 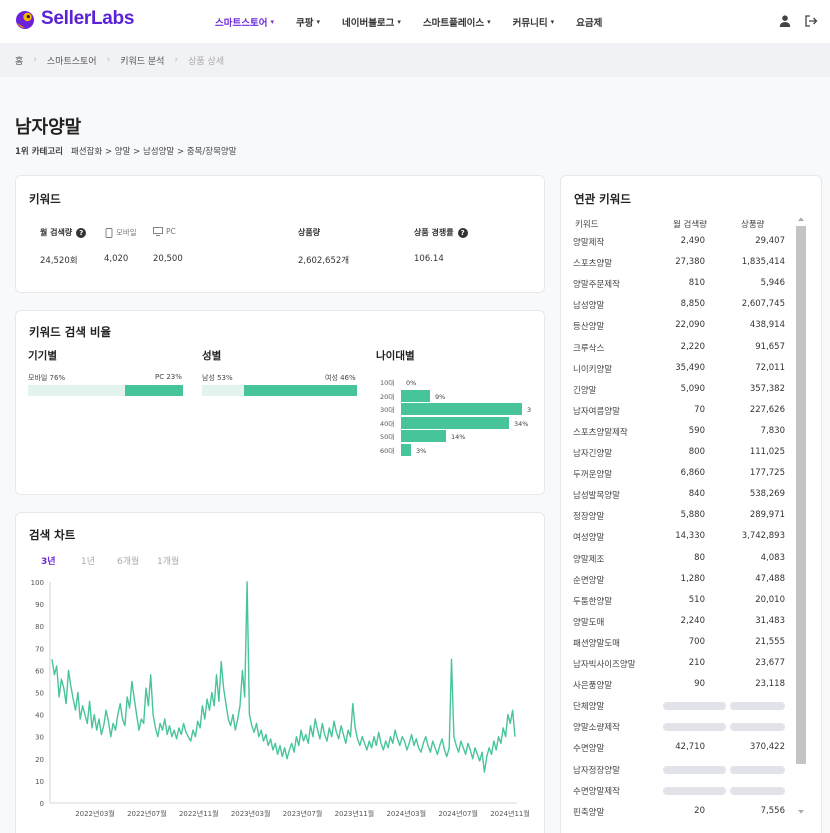 I want to click on related-keyword-name: 스포츠양말제작, so click(x=600, y=432).